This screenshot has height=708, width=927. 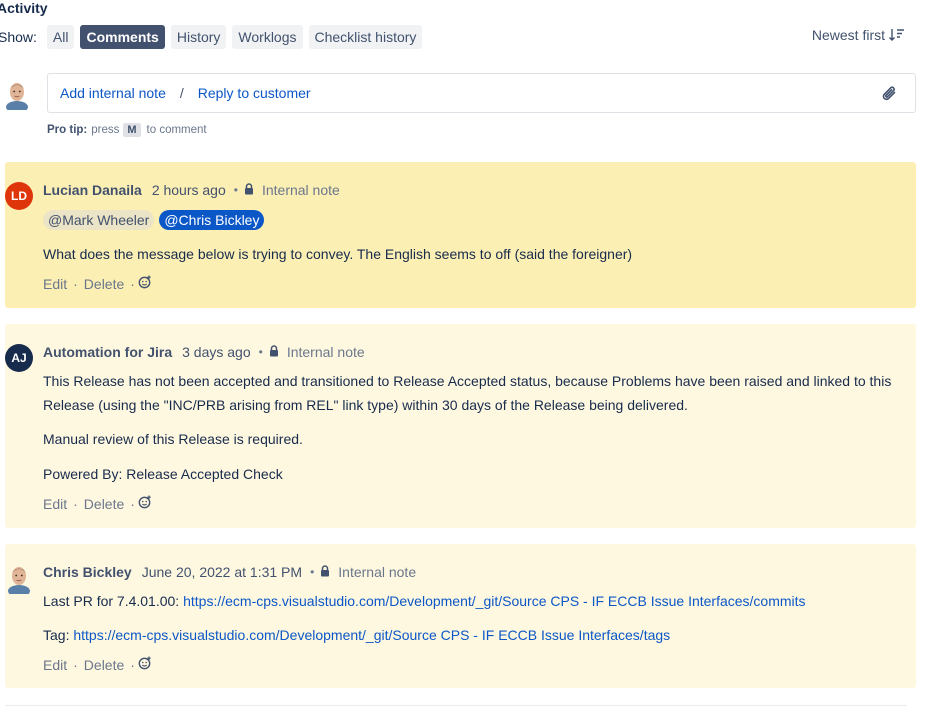 What do you see at coordinates (58, 635) in the screenshot?
I see `tag-line-prefix: Tag:` at bounding box center [58, 635].